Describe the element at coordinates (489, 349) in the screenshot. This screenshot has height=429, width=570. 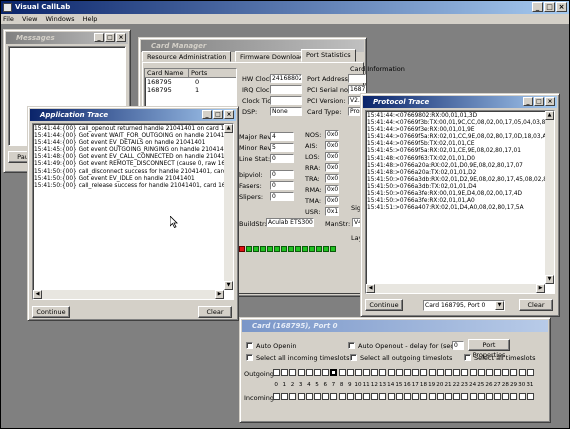
I see `port-properties-button: Port Properties` at that location.